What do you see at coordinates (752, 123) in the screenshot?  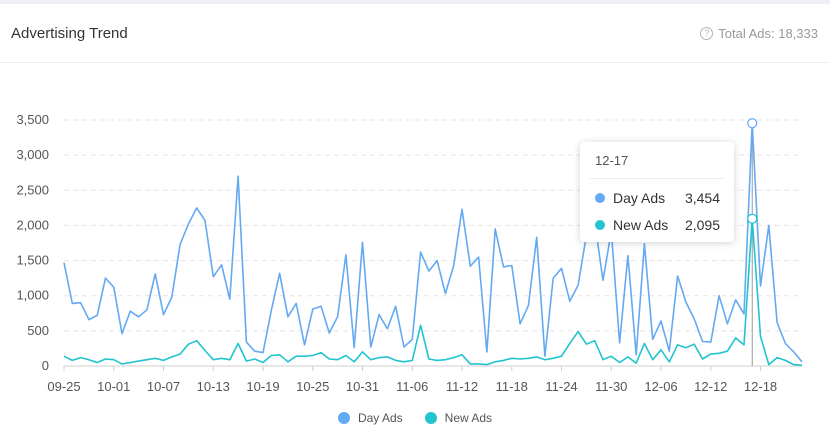 I see `day-ads-hover-point` at bounding box center [752, 123].